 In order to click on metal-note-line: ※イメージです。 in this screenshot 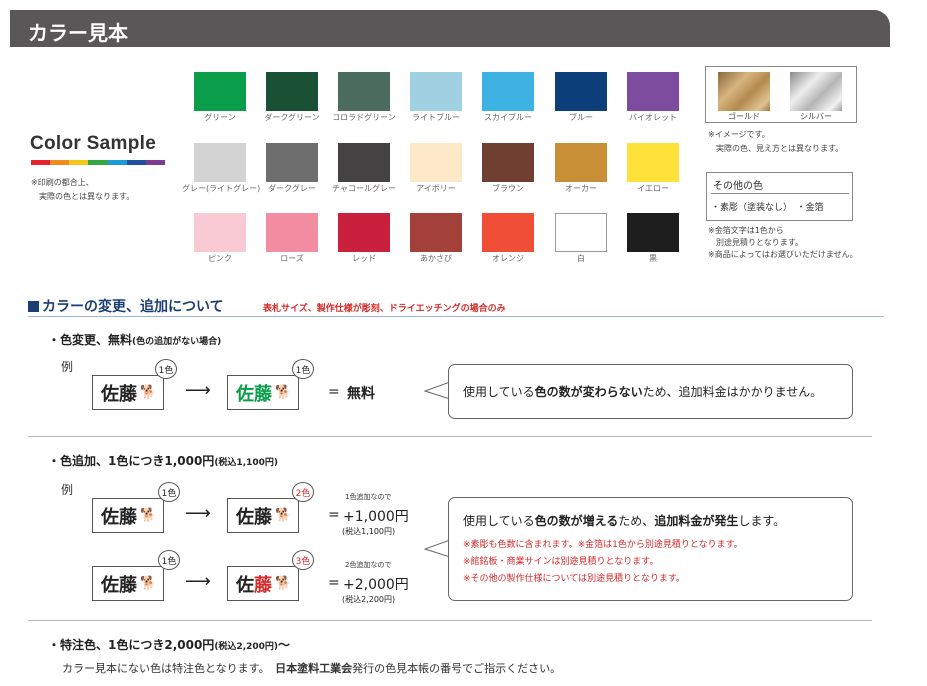, I will do `click(739, 134)`.